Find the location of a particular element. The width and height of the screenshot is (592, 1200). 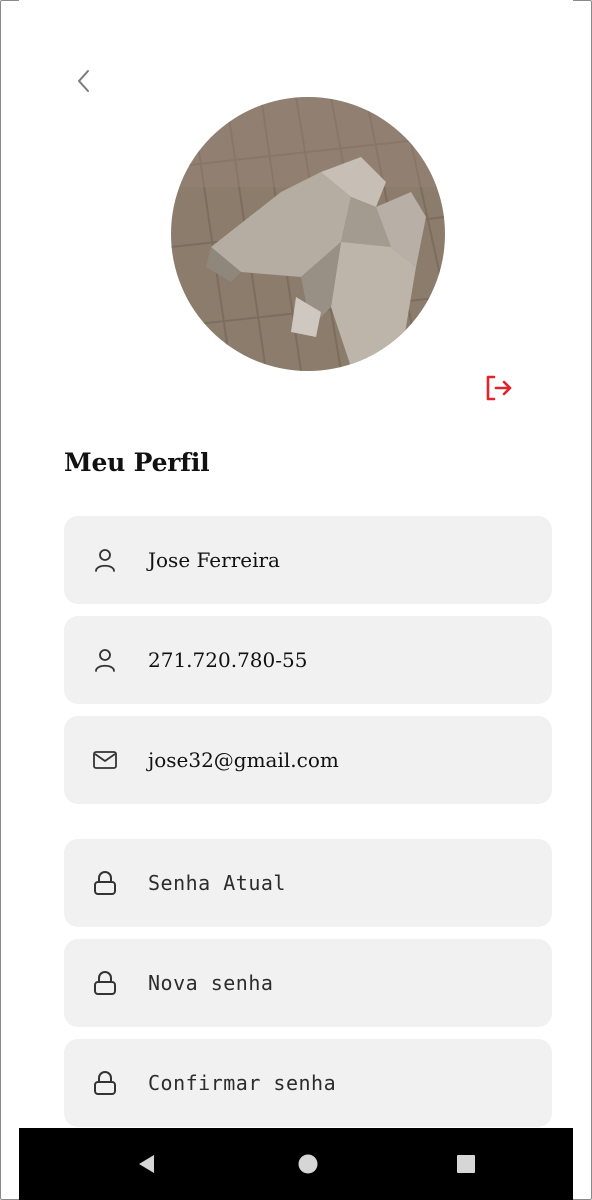

nav-home-icon is located at coordinates (308, 1164).